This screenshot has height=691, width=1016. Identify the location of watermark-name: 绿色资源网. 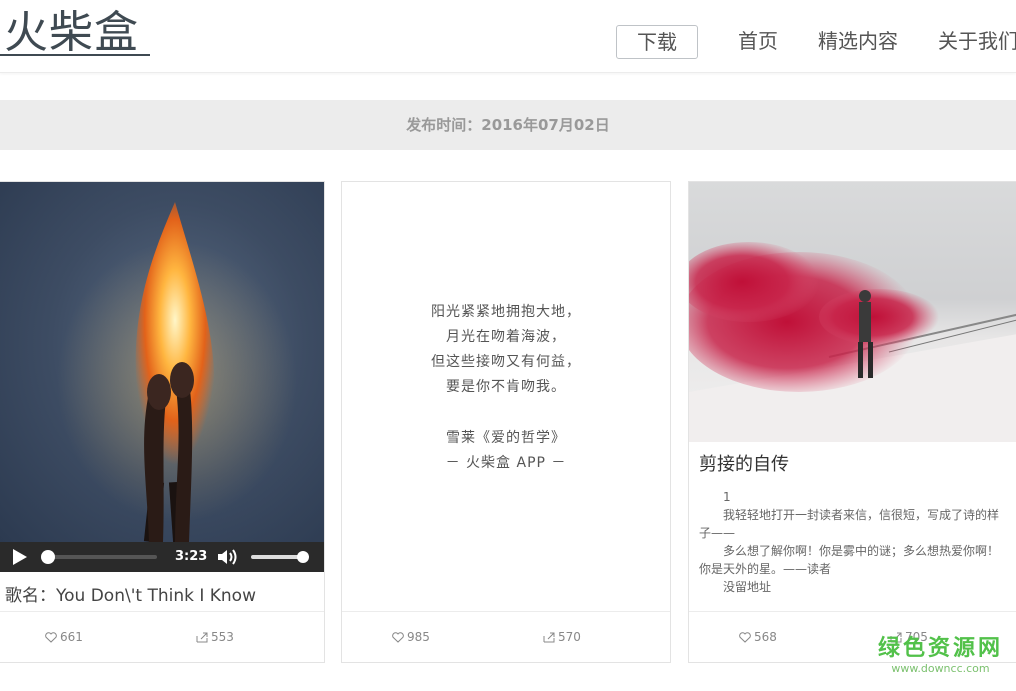
(941, 648).